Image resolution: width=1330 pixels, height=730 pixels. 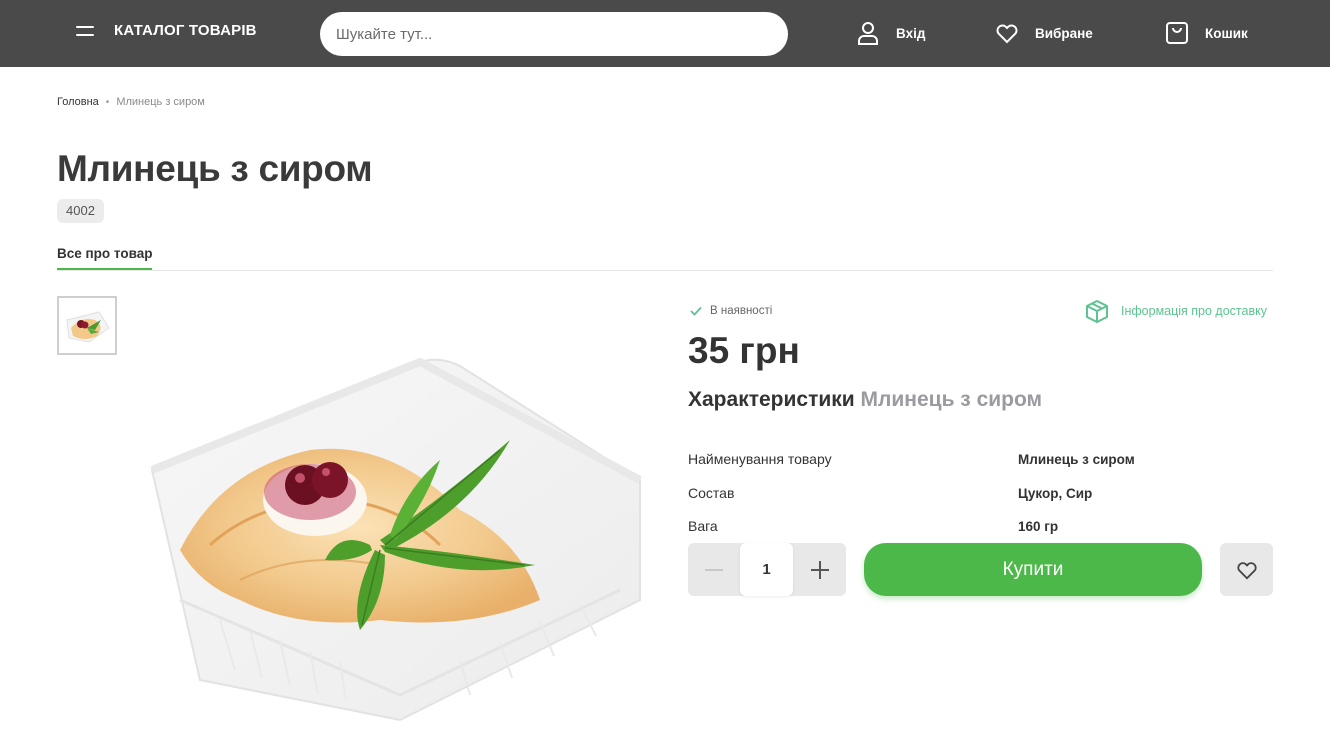 I want to click on characteristics-heading: Характеристики Млинець з сиром, so click(x=865, y=400).